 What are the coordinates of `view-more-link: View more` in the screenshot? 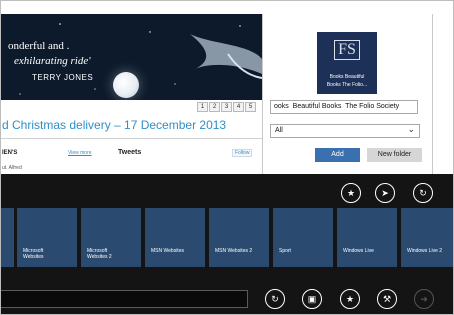 It's located at (80, 153).